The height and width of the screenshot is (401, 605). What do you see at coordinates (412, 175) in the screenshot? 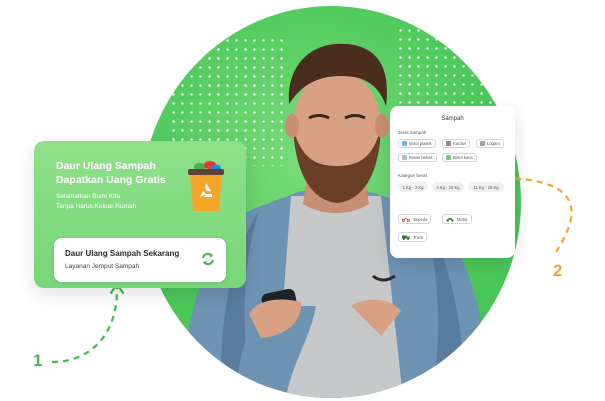
I see `weight-category-label: Kategori berat` at bounding box center [412, 175].